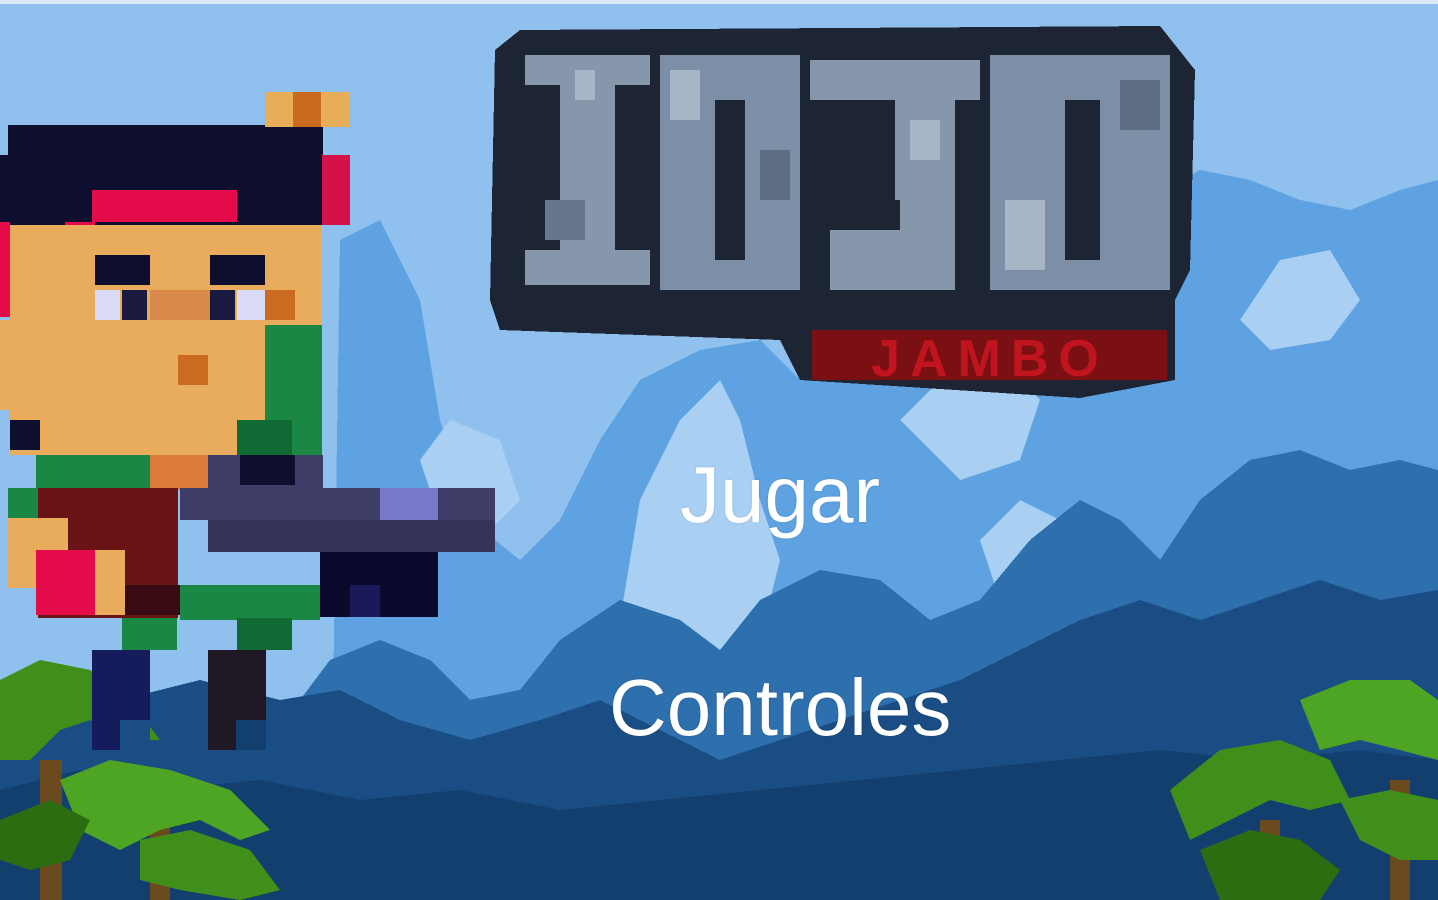  I want to click on logo-subtitle-text: JAMBO, so click(990, 359).